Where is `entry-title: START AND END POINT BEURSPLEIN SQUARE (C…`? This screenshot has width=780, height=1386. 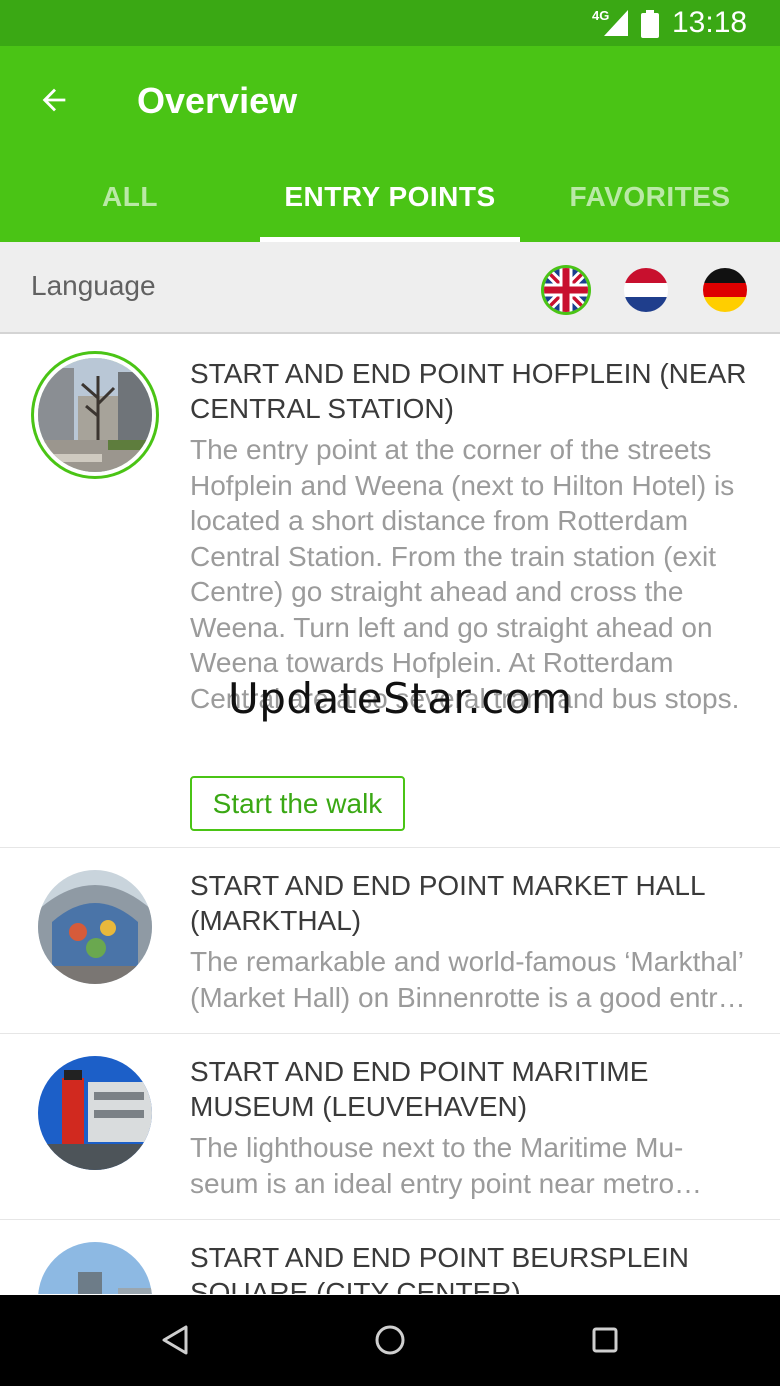 entry-title: START AND END POINT BEURSPLEIN SQUARE (C… is located at coordinates (439, 1268).